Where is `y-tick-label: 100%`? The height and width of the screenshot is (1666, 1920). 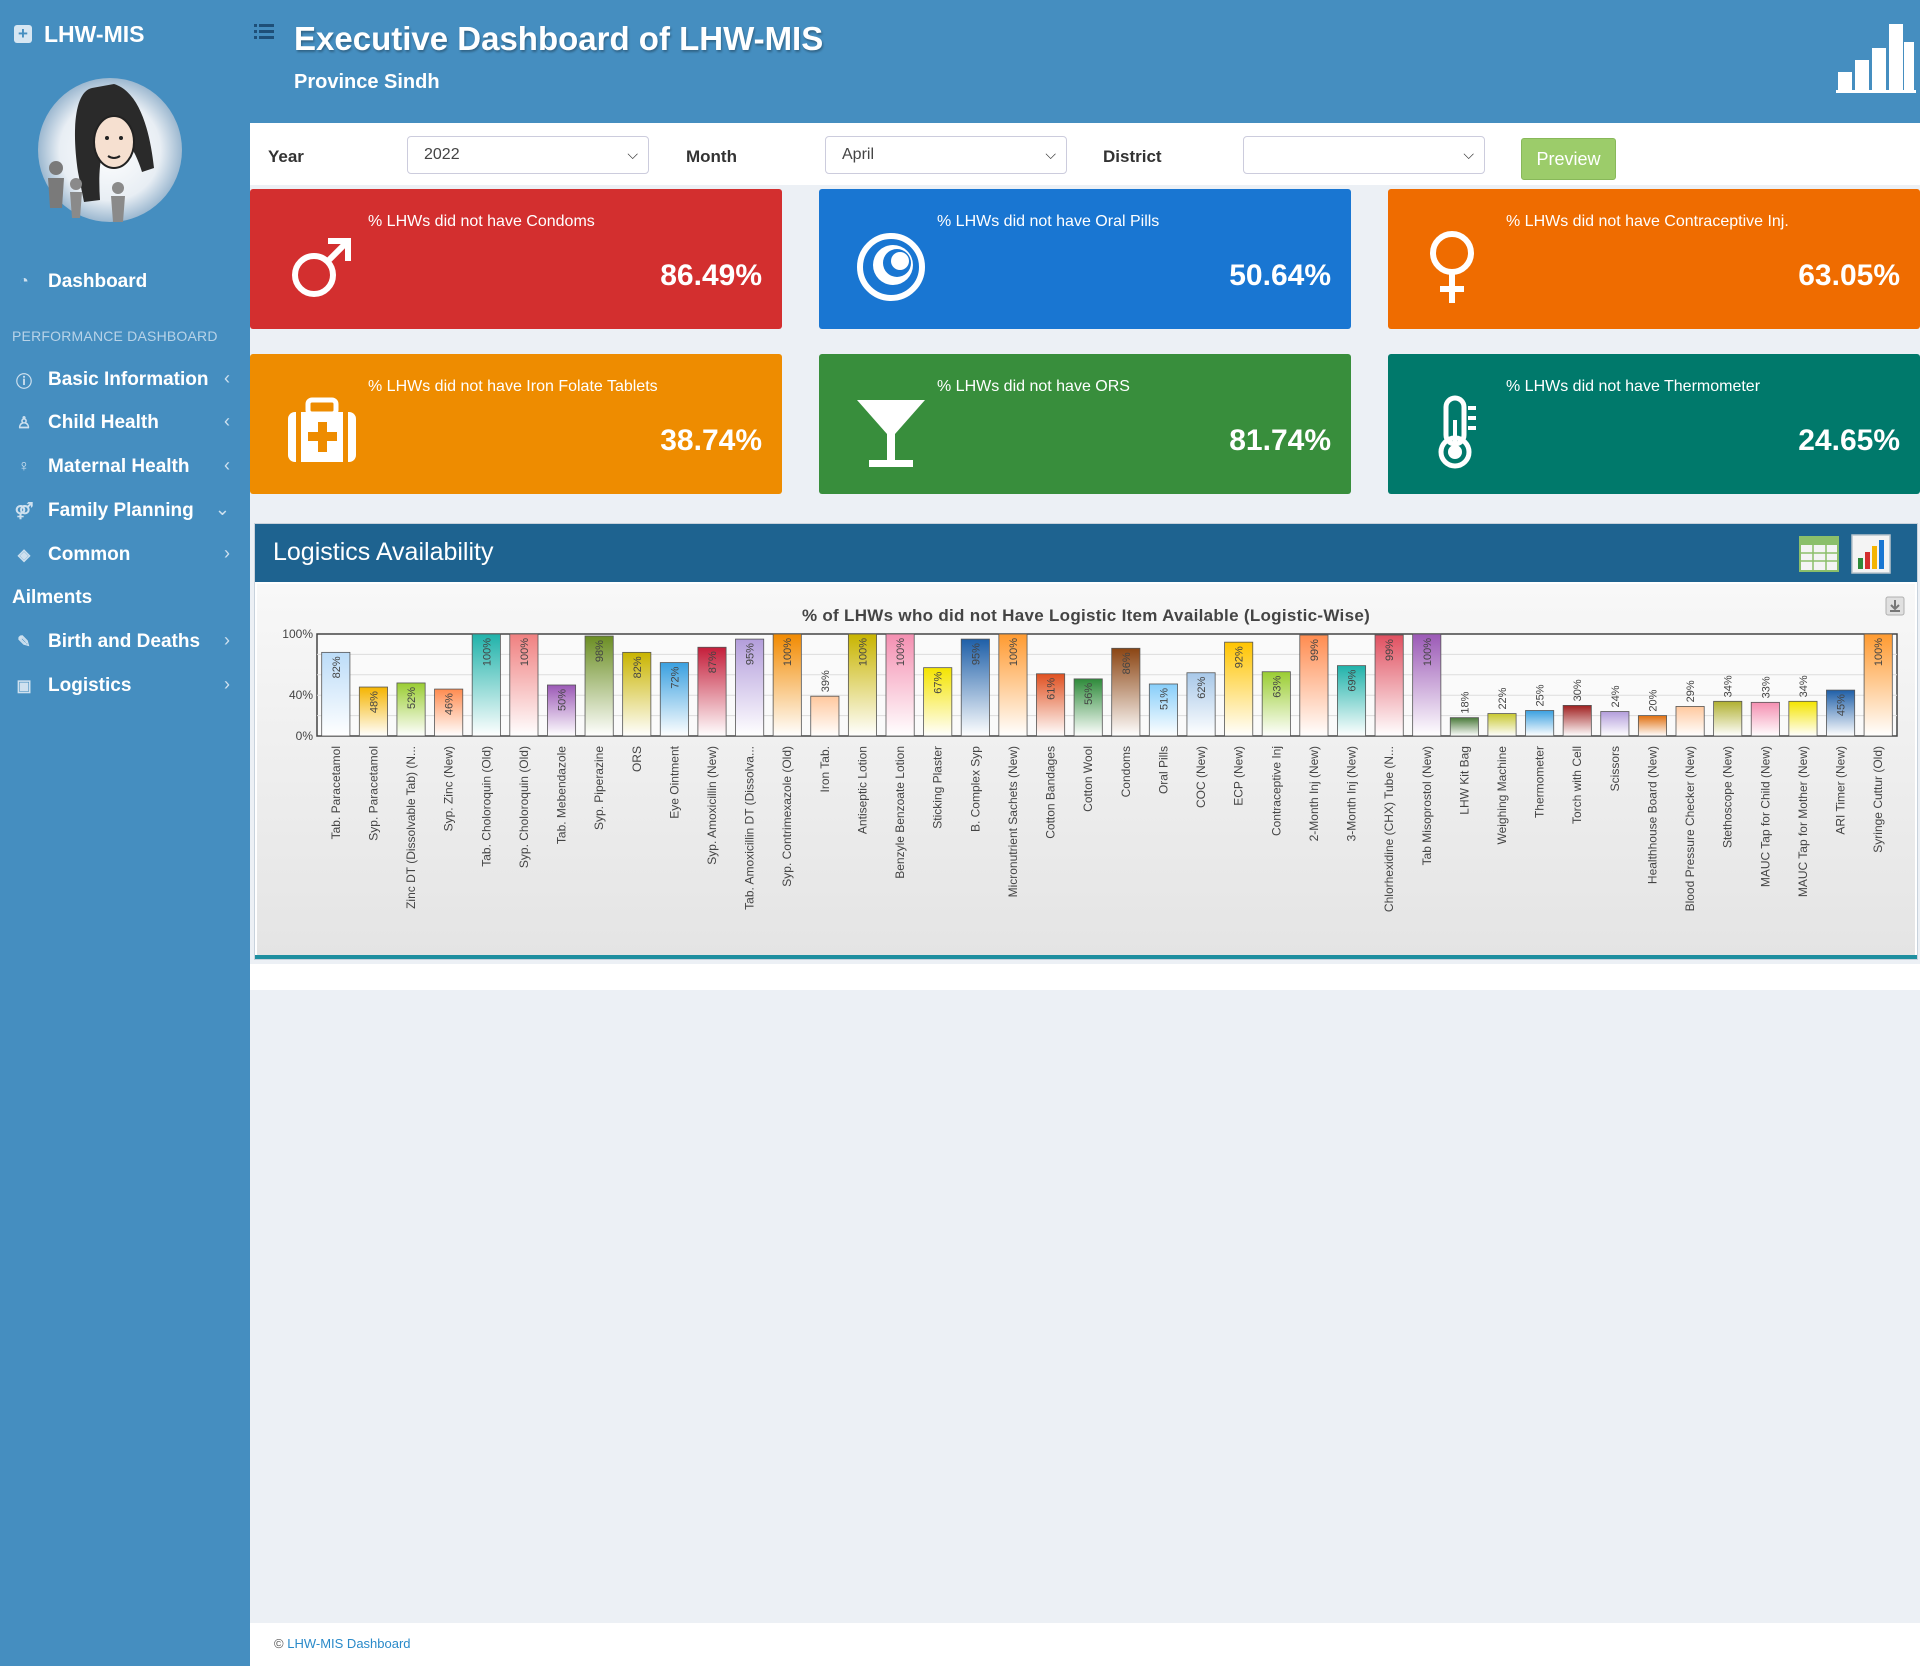
y-tick-label: 100% is located at coordinates (297, 634).